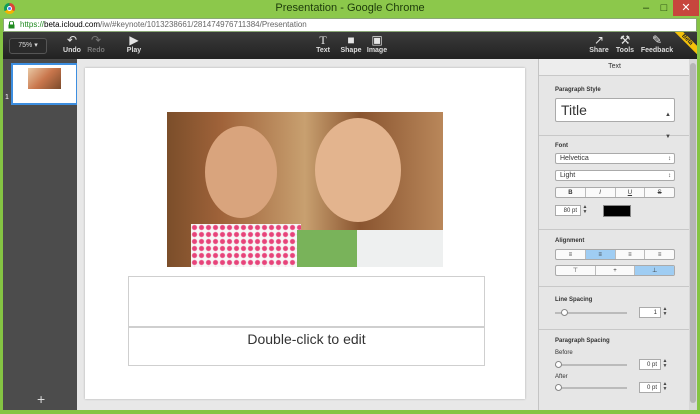 Image resolution: width=700 pixels, height=414 pixels. I want to click on text-button: T Text, so click(323, 44).